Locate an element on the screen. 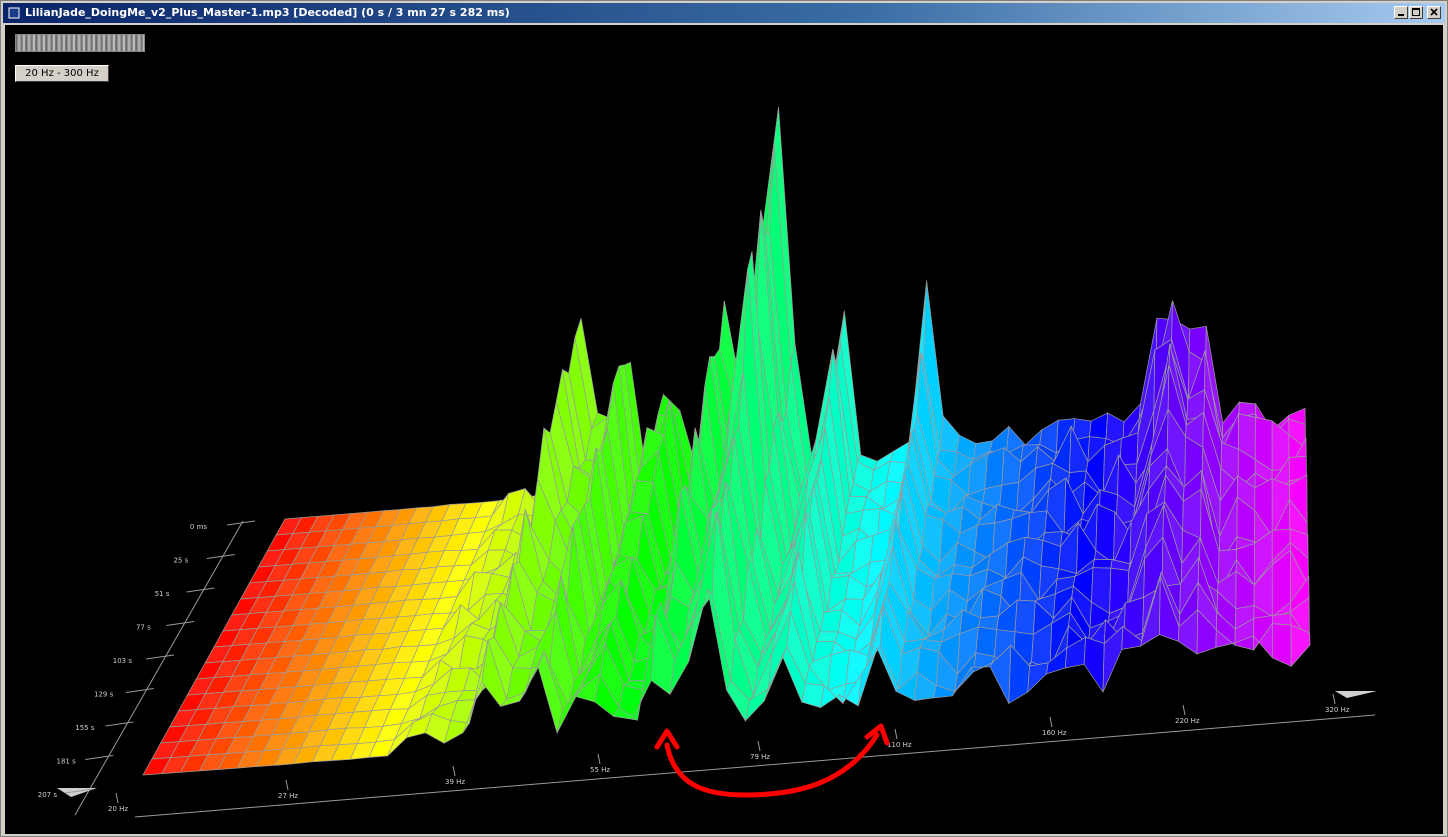 This screenshot has width=1448, height=837. time-tick-label: 51 s is located at coordinates (162, 594).